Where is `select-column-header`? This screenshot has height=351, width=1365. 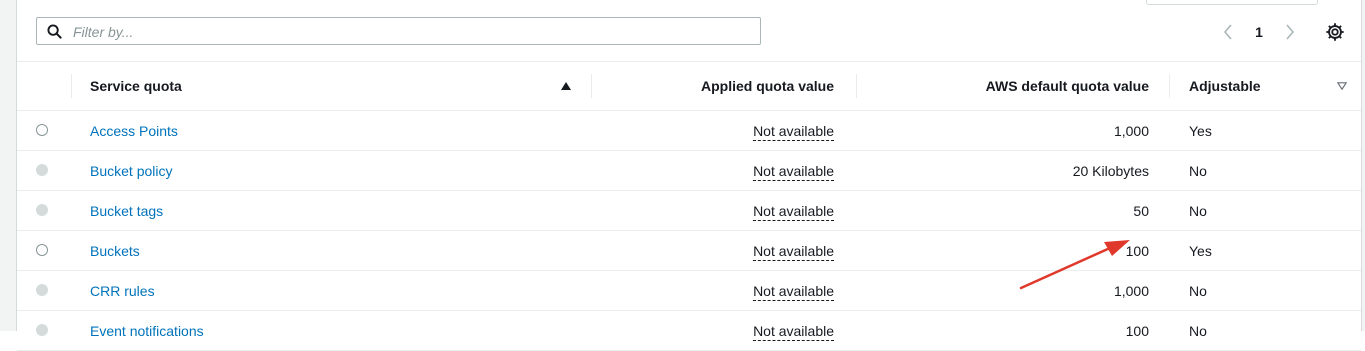
select-column-header is located at coordinates (44, 86).